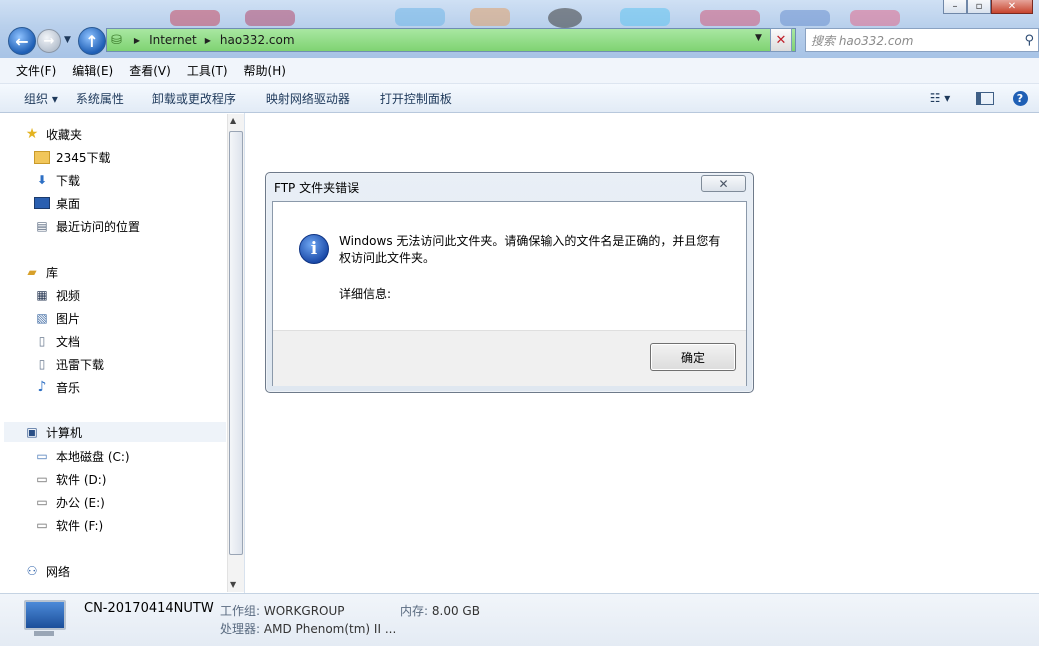 Image resolution: width=1039 pixels, height=646 pixels. I want to click on nav-item-drive-d: ▭ 软件 (D:), so click(70, 479).